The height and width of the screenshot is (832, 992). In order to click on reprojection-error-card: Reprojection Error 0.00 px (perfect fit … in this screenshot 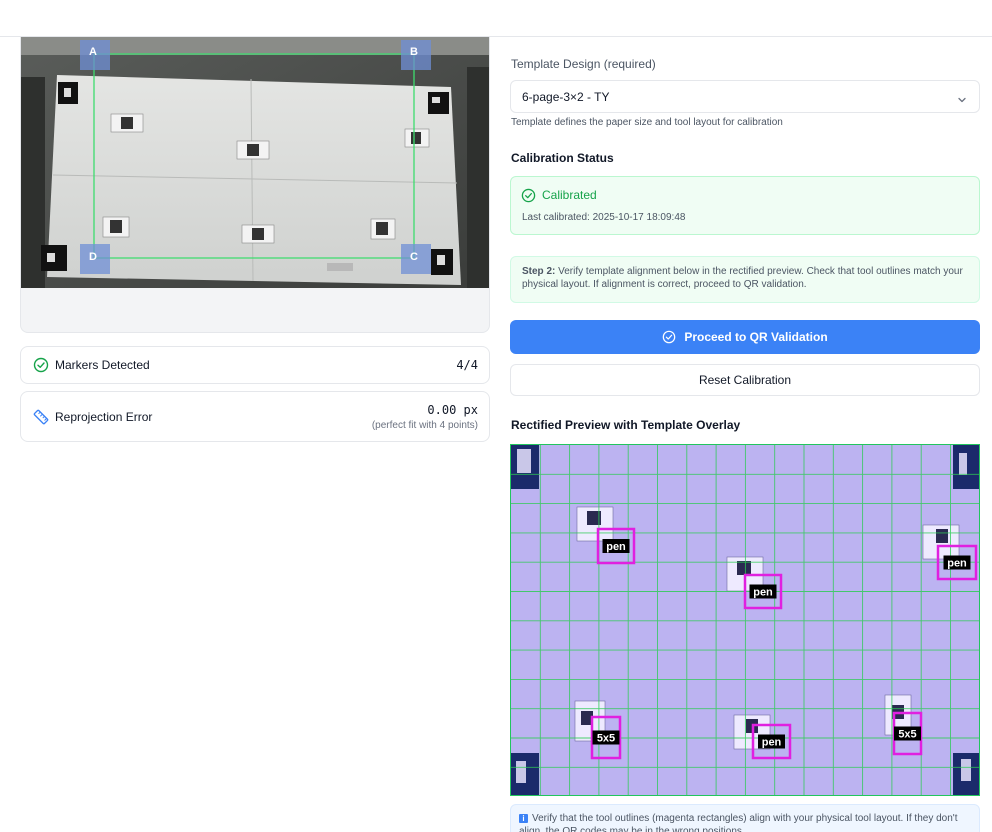, I will do `click(255, 416)`.